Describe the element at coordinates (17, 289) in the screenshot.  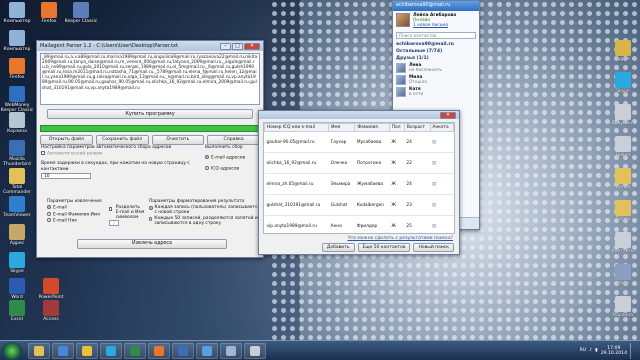
I see `desktop-icon: Word` at that location.